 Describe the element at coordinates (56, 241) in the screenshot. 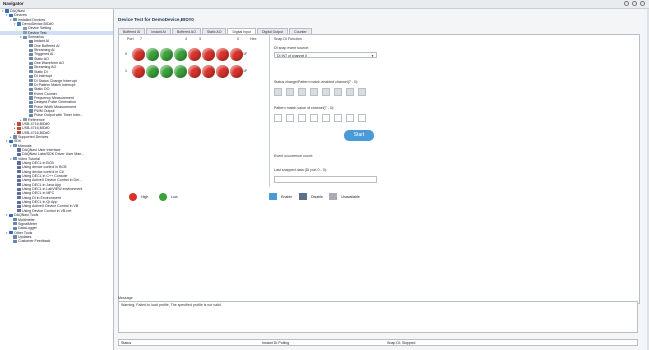

I see `tree-item: Customer Feedback` at that location.